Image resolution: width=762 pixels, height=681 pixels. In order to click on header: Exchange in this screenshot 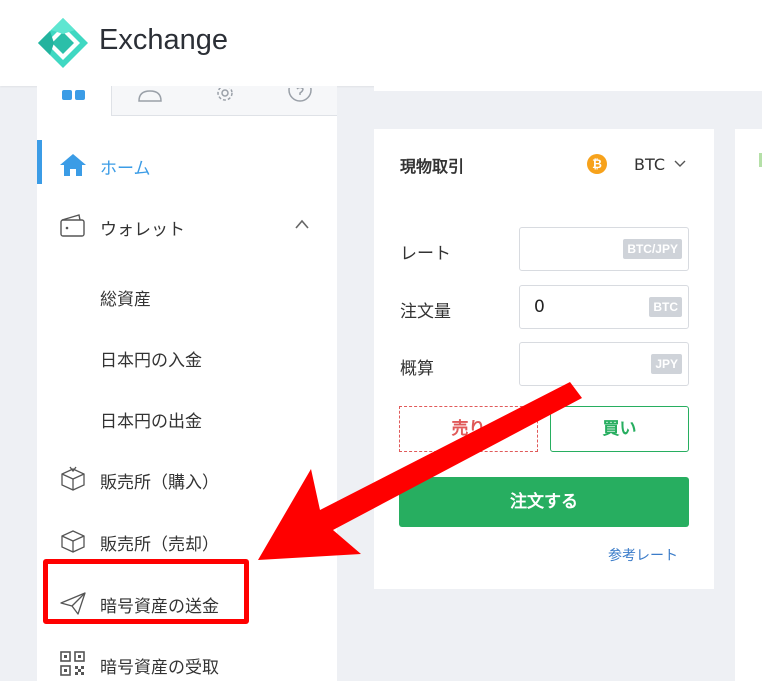, I will do `click(381, 43)`.